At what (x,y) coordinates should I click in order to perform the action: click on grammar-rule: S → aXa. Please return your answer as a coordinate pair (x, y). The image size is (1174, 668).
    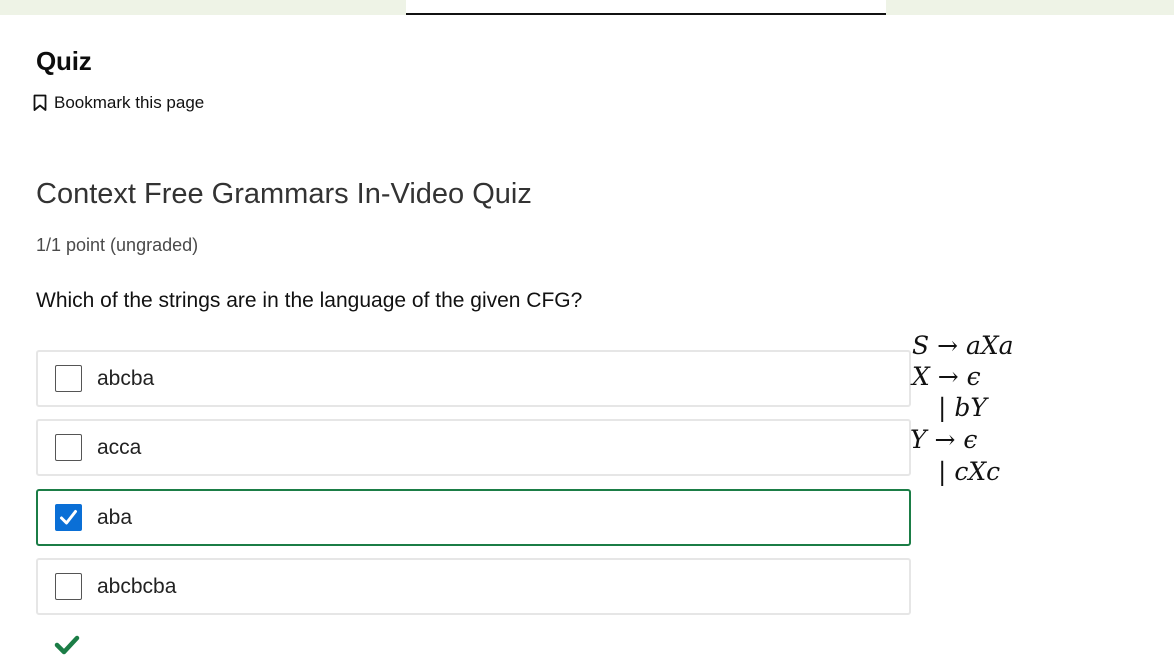
    Looking at the image, I should click on (963, 345).